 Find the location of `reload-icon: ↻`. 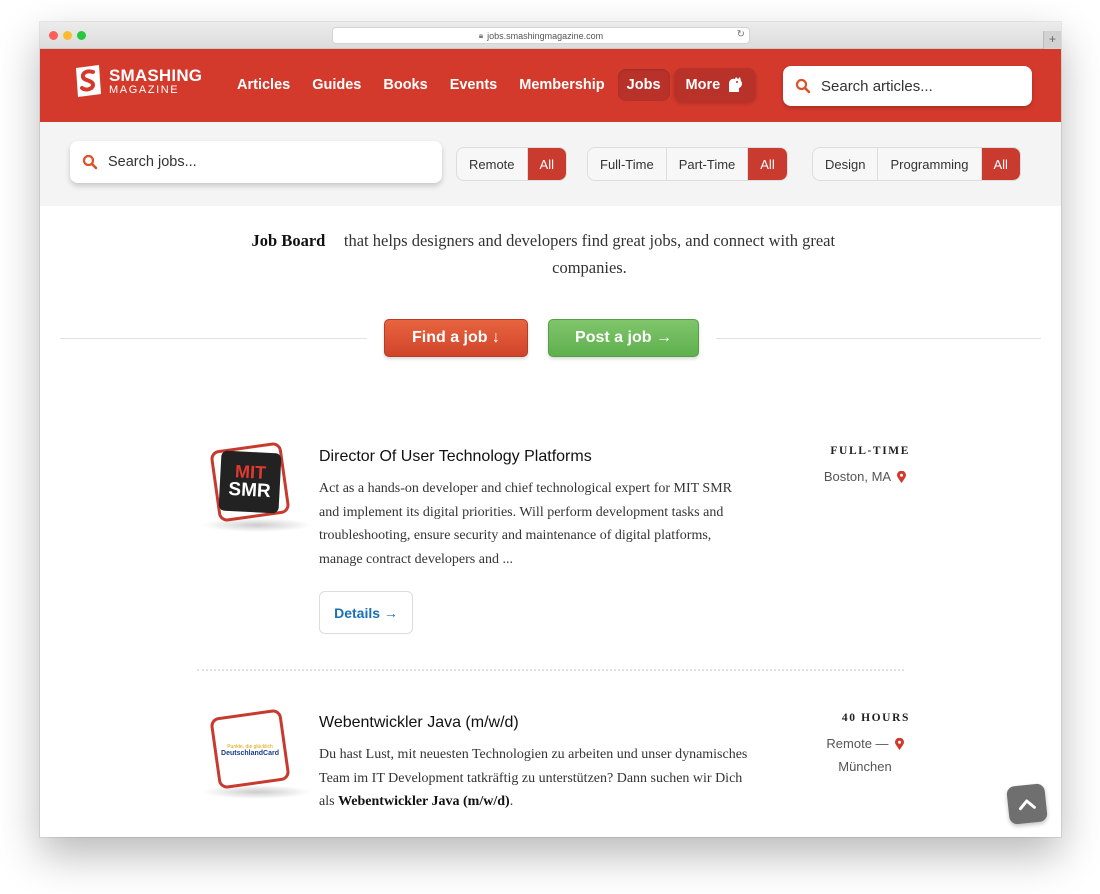

reload-icon: ↻ is located at coordinates (741, 34).